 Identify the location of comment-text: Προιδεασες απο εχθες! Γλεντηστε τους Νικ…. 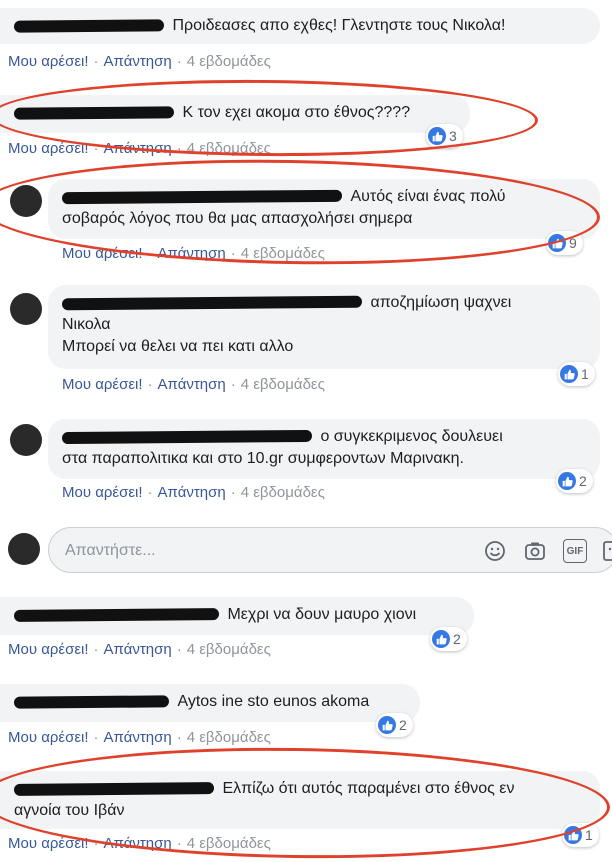
(339, 25).